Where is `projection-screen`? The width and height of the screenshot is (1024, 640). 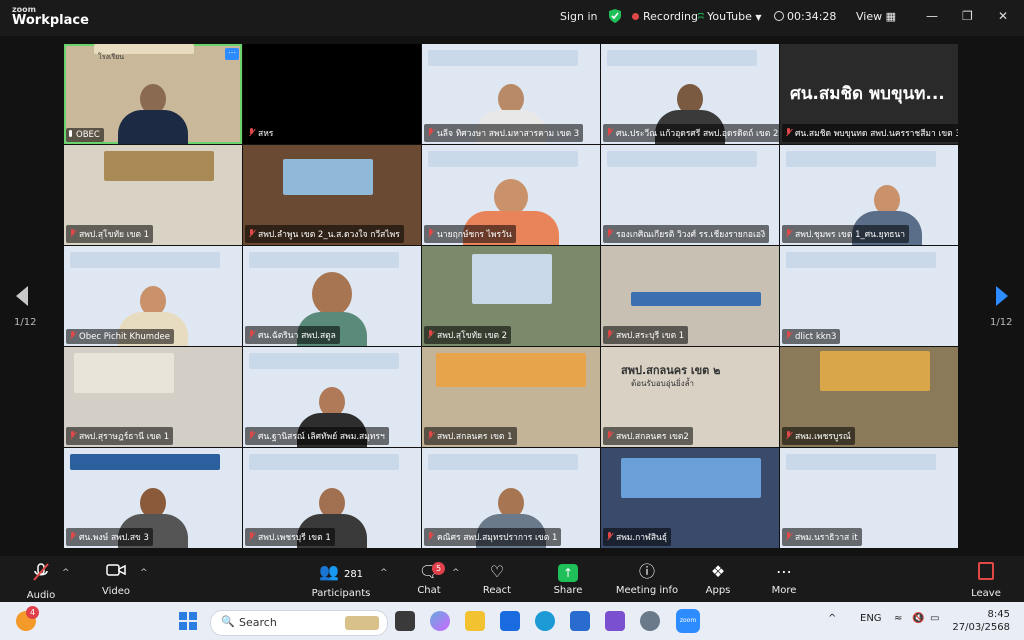
projection-screen is located at coordinates (691, 478).